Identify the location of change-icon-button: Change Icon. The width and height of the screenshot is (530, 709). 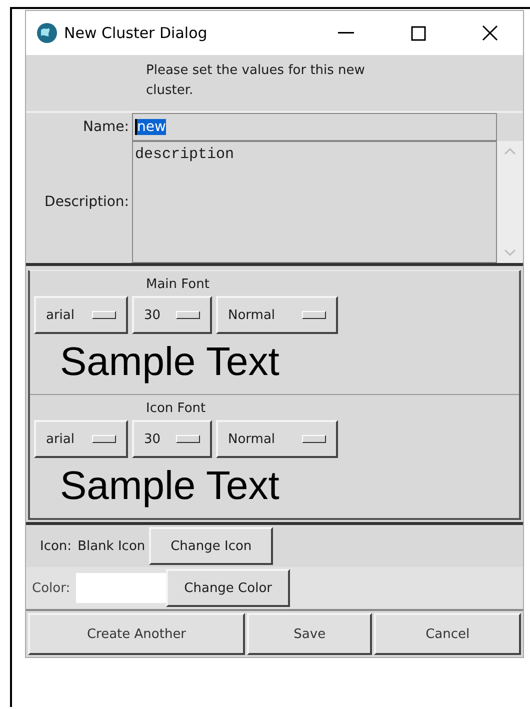
(211, 546).